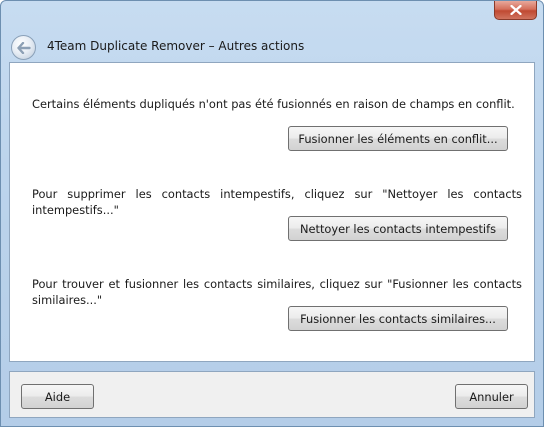  Describe the element at coordinates (398, 228) in the screenshot. I see `cleanup-contacts-button: Nettoyer les contacts intempestifs` at that location.